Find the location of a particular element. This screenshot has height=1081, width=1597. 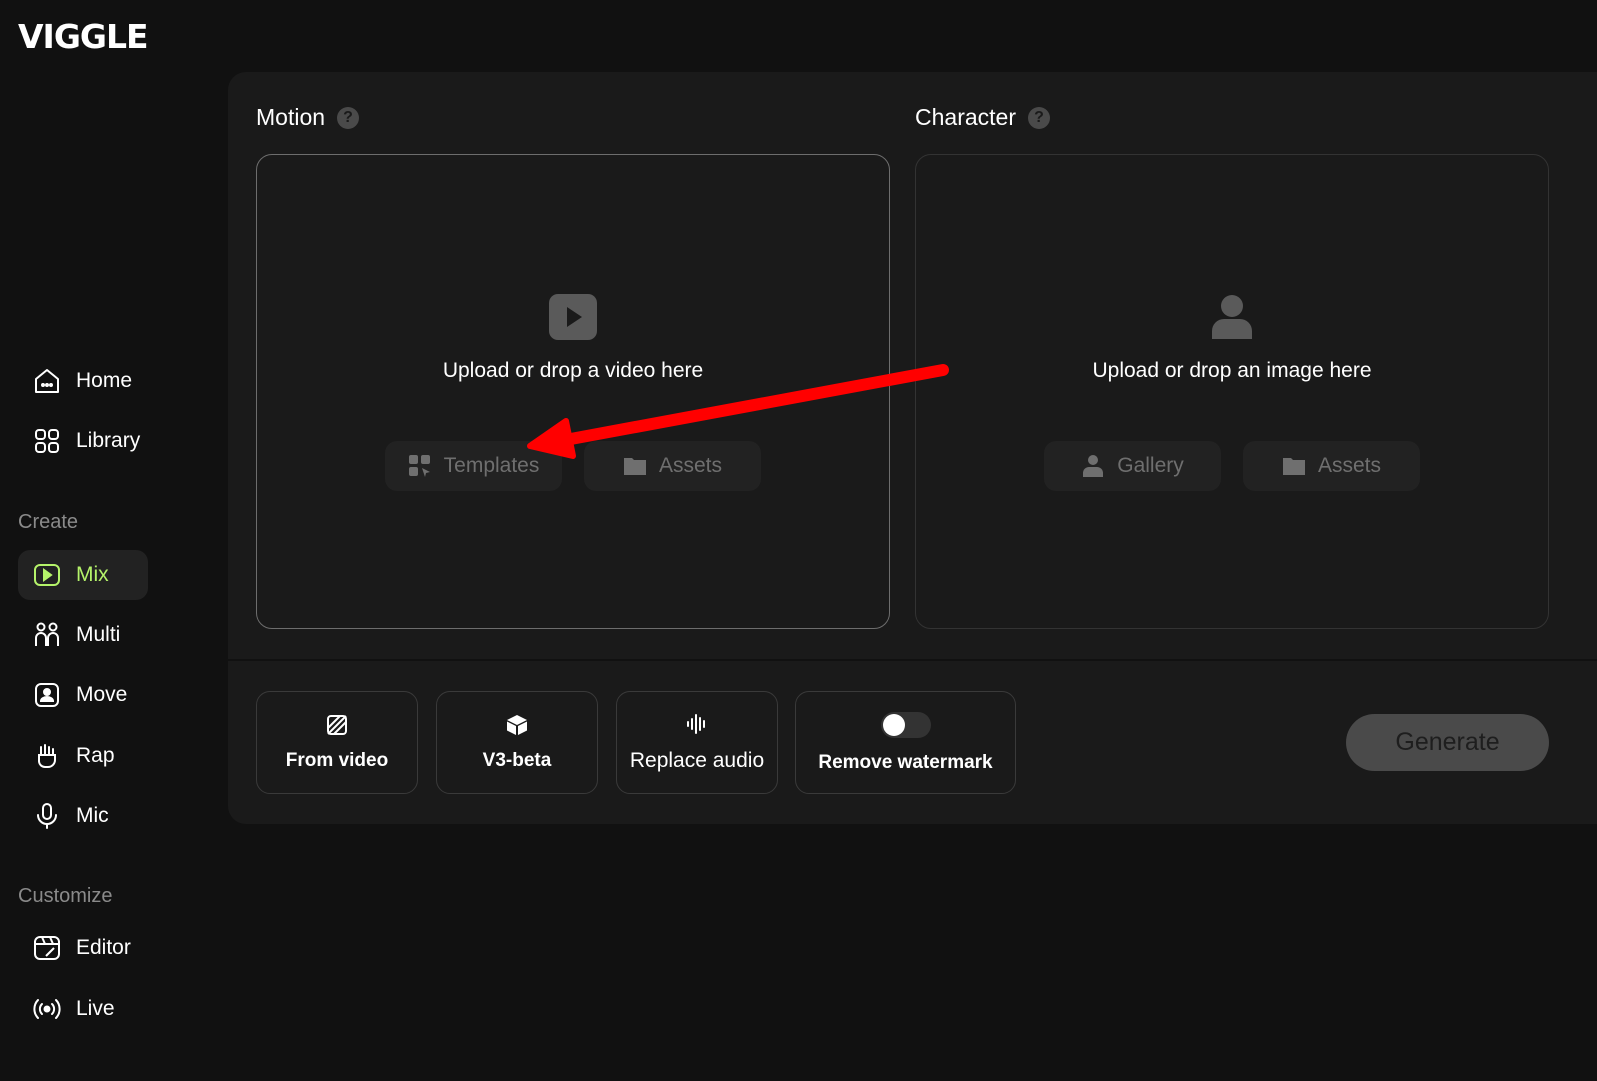

from-video-label: From video is located at coordinates (337, 760).